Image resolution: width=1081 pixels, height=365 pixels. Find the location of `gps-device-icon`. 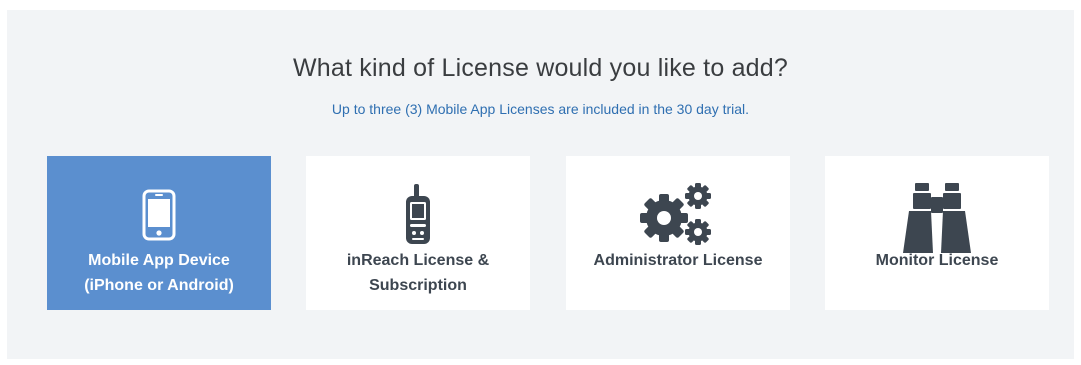

gps-device-icon is located at coordinates (418, 215).